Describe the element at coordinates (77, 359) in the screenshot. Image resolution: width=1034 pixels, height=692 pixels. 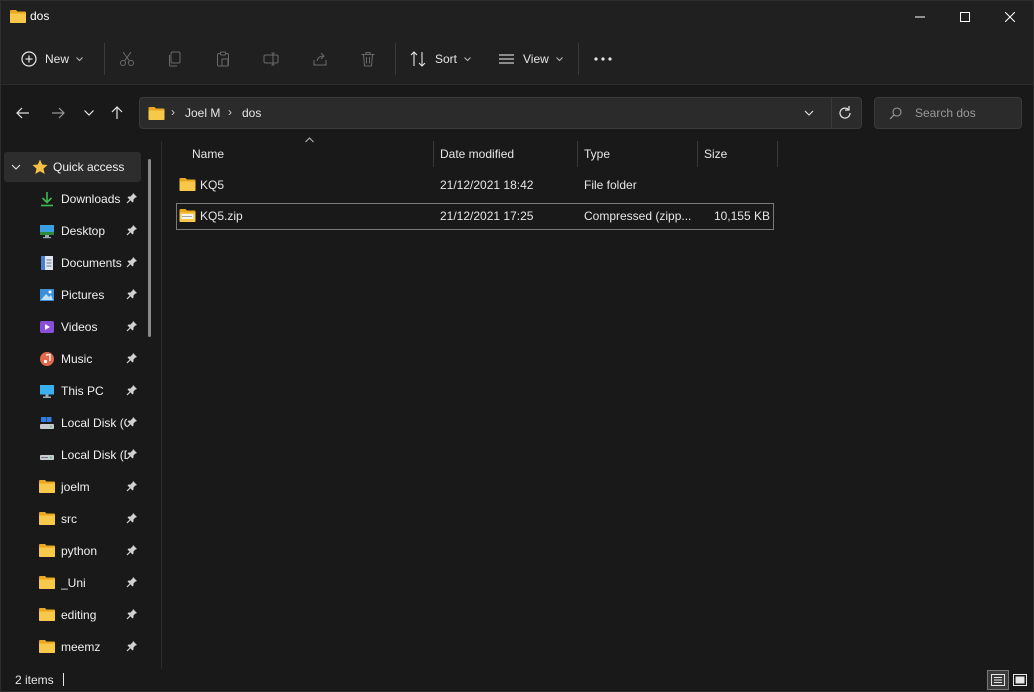
I see `sidebar-item-label: Music` at that location.